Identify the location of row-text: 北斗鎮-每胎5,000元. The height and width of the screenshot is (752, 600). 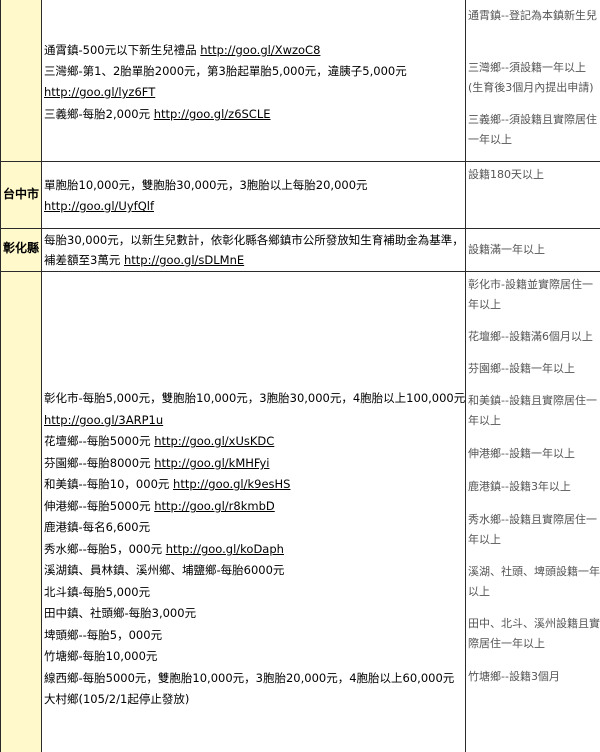
(97, 592).